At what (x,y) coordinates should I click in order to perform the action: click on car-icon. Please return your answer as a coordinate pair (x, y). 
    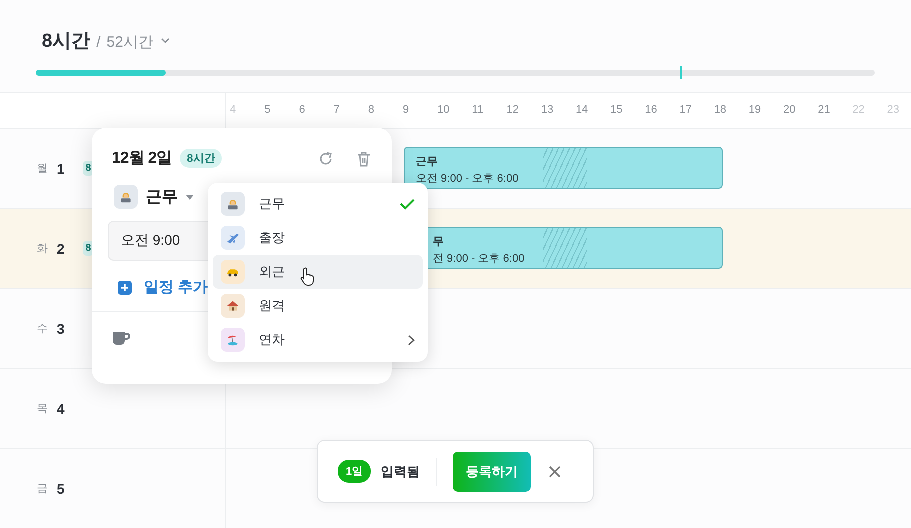
    Looking at the image, I should click on (233, 272).